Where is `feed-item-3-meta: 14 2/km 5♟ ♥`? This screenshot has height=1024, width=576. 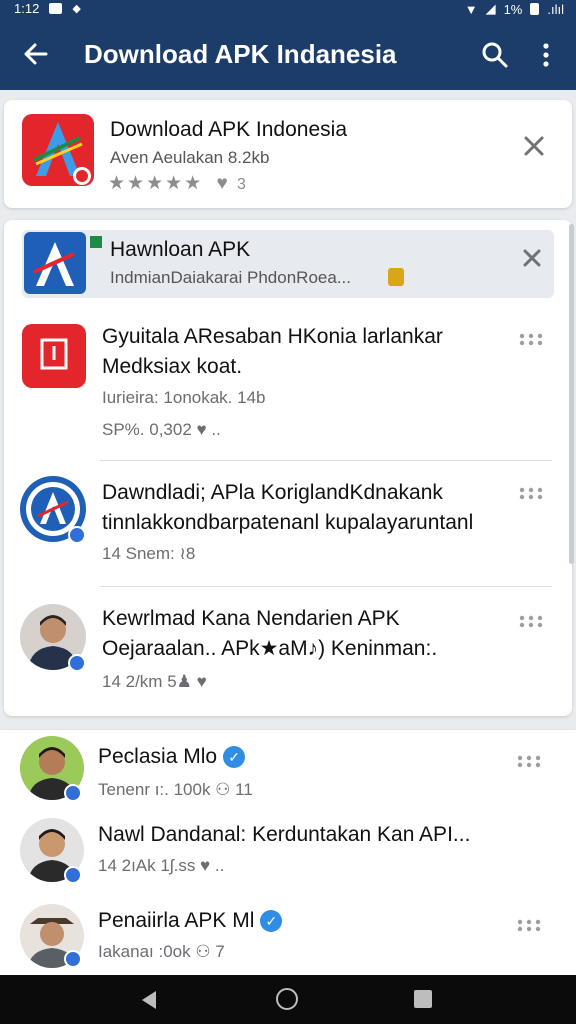 feed-item-3-meta: 14 2/km 5♟ ♥ is located at coordinates (154, 681).